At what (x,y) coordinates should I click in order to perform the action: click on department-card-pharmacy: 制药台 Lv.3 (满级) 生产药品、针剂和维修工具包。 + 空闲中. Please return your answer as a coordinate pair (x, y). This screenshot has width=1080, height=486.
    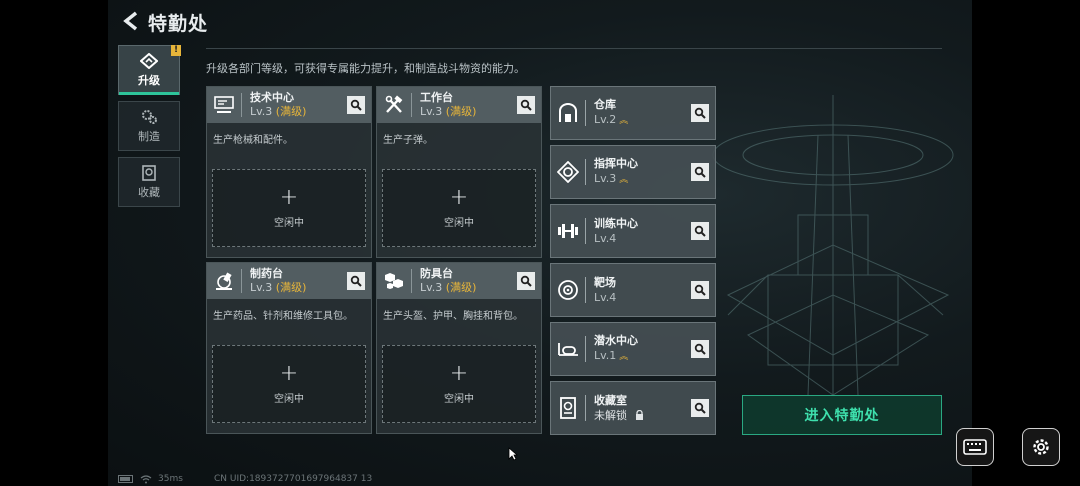
    Looking at the image, I should click on (289, 348).